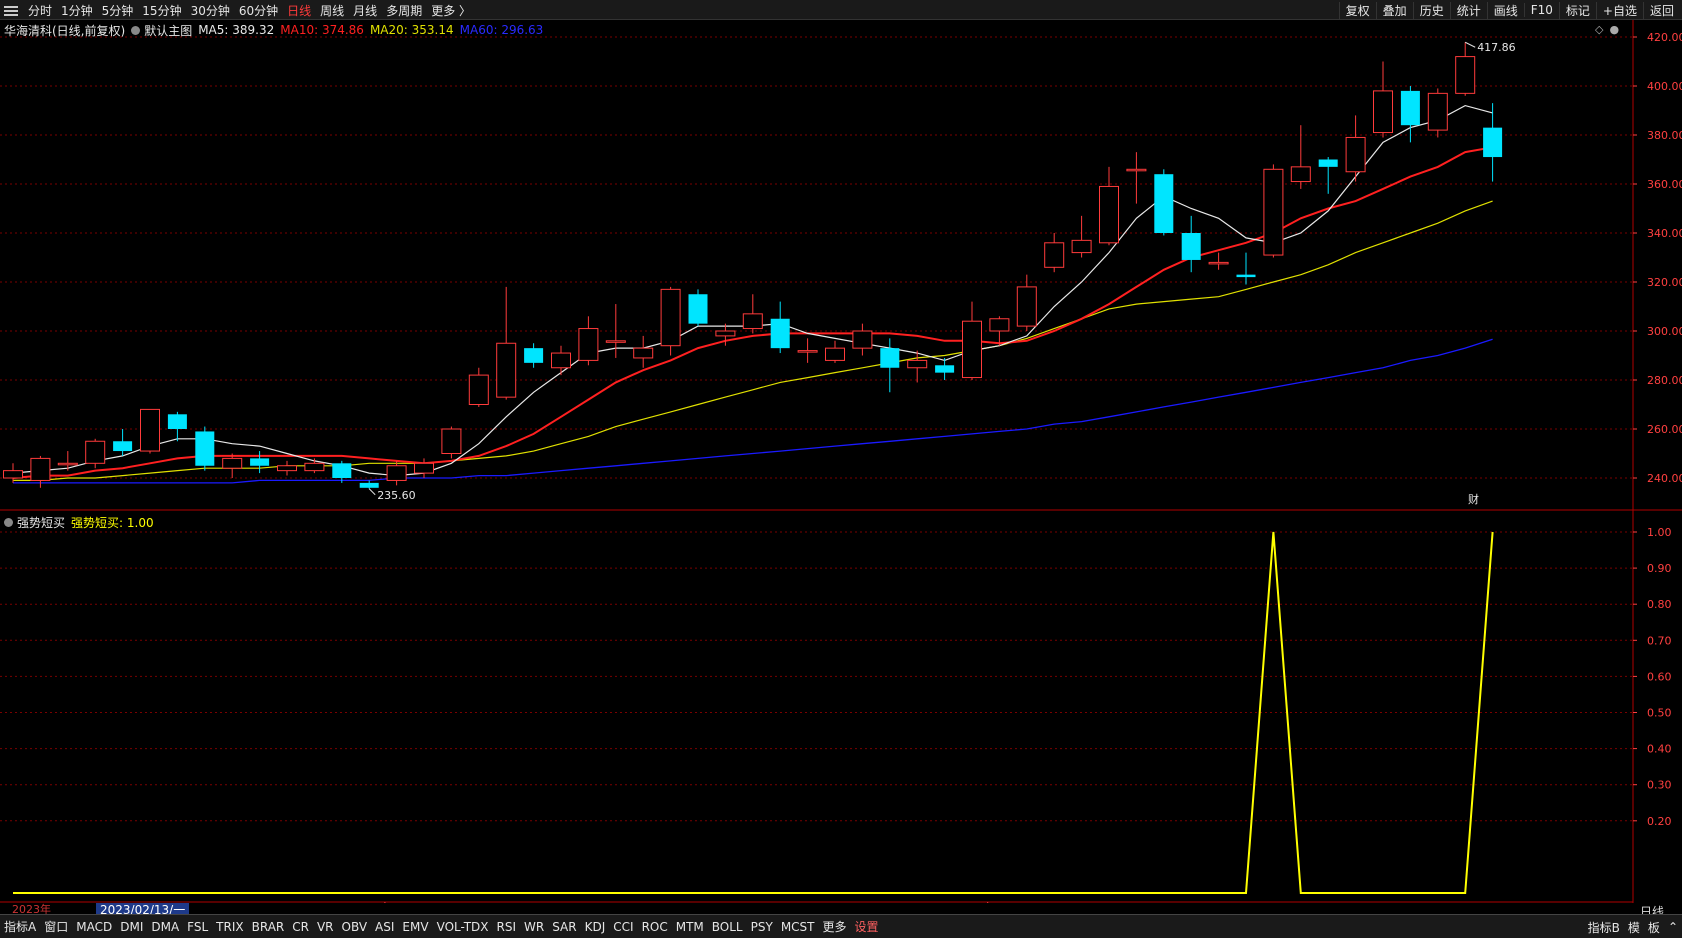  I want to click on indicator-tab: BOLL, so click(727, 927).